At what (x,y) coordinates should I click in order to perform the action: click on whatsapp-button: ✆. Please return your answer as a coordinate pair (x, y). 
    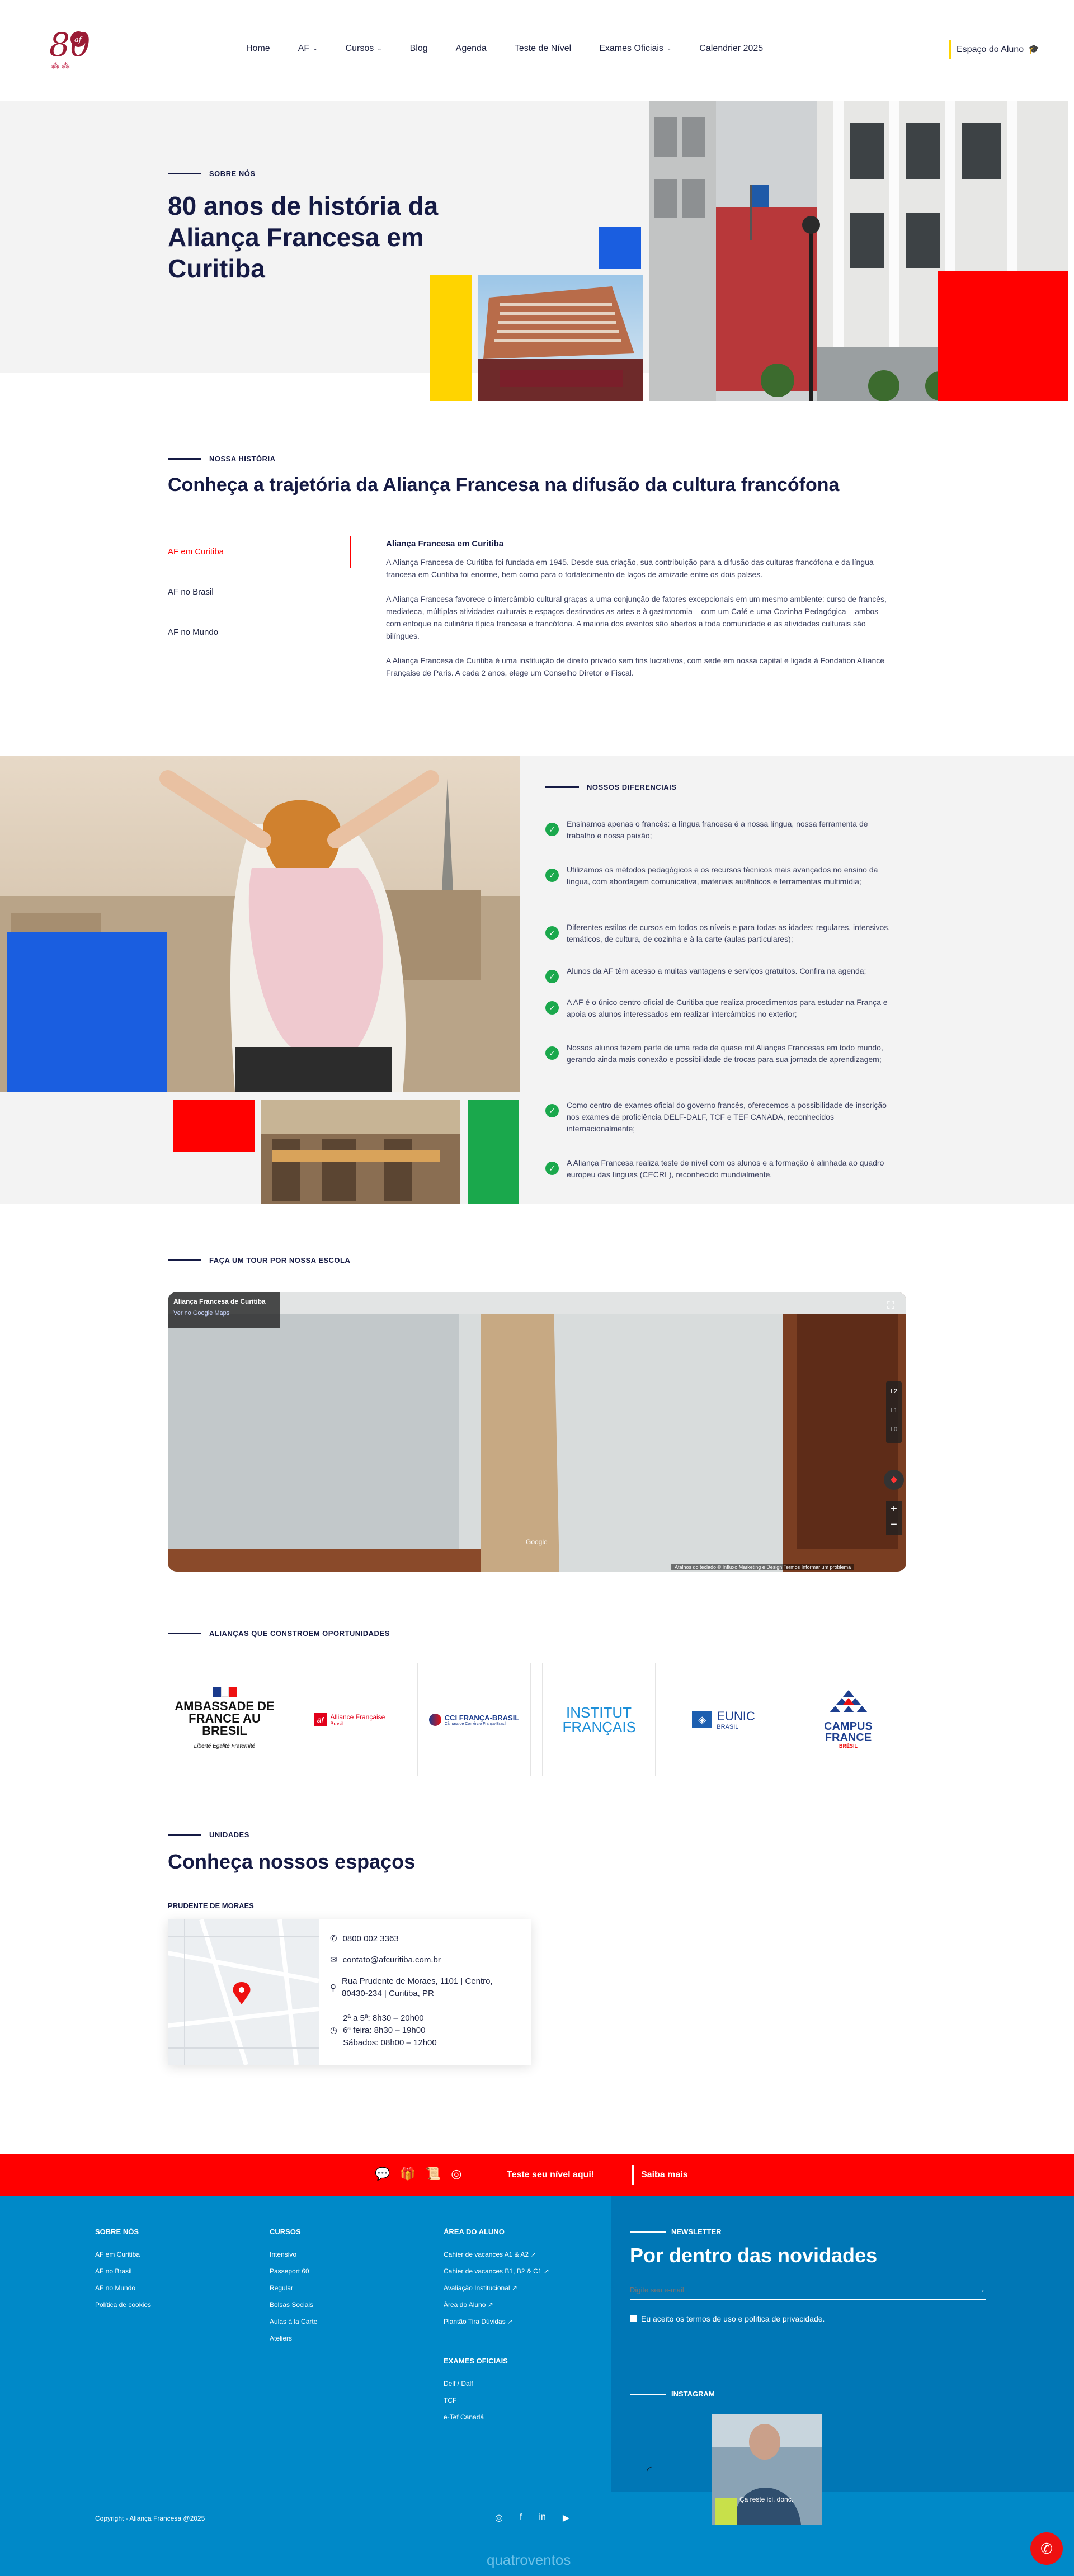
    Looking at the image, I should click on (1046, 2548).